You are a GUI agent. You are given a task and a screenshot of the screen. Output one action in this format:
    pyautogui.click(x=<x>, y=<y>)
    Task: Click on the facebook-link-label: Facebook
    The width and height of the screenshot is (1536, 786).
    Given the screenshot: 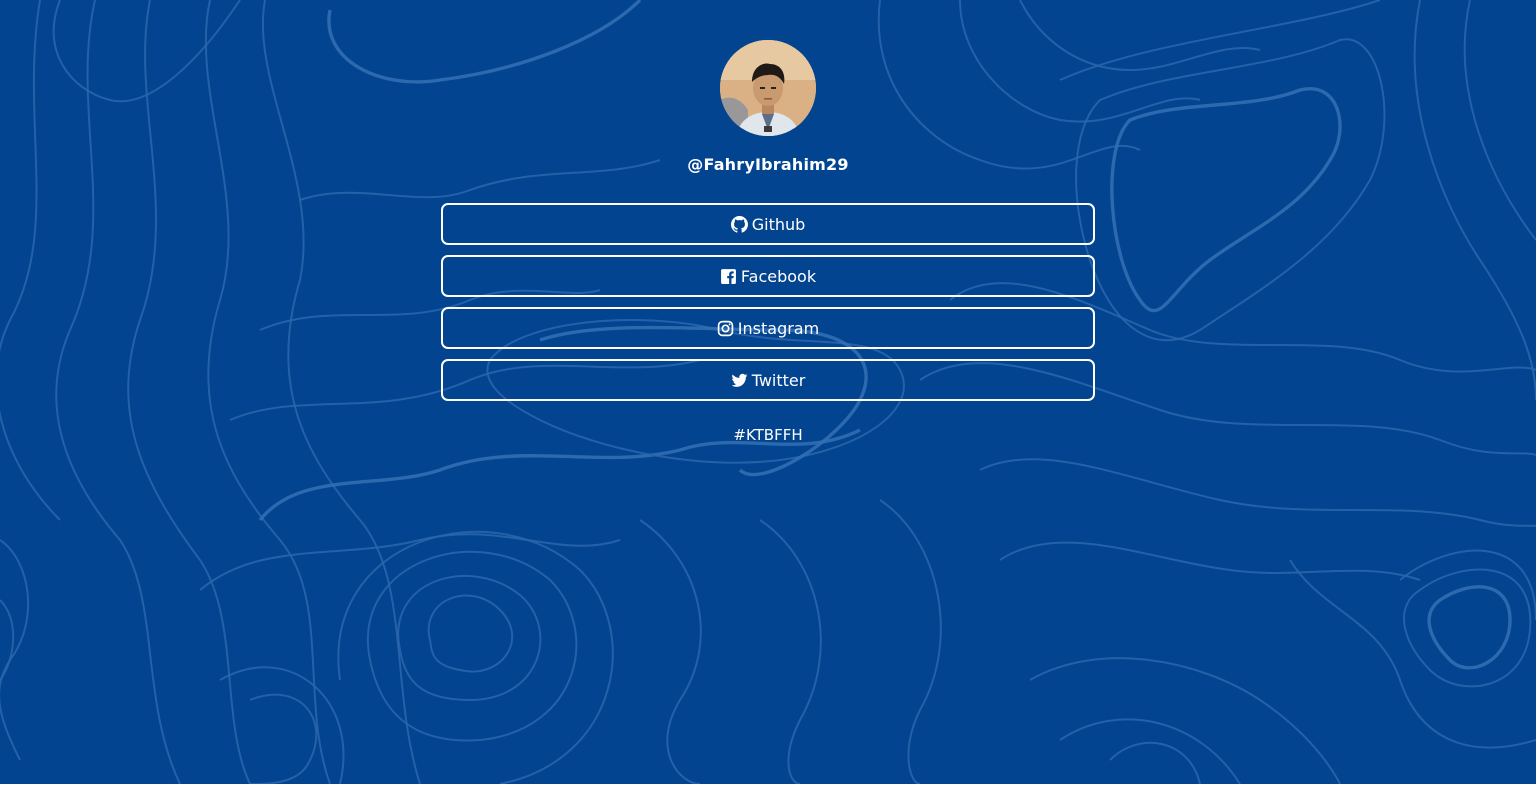 What is the action you would take?
    pyautogui.click(x=778, y=276)
    